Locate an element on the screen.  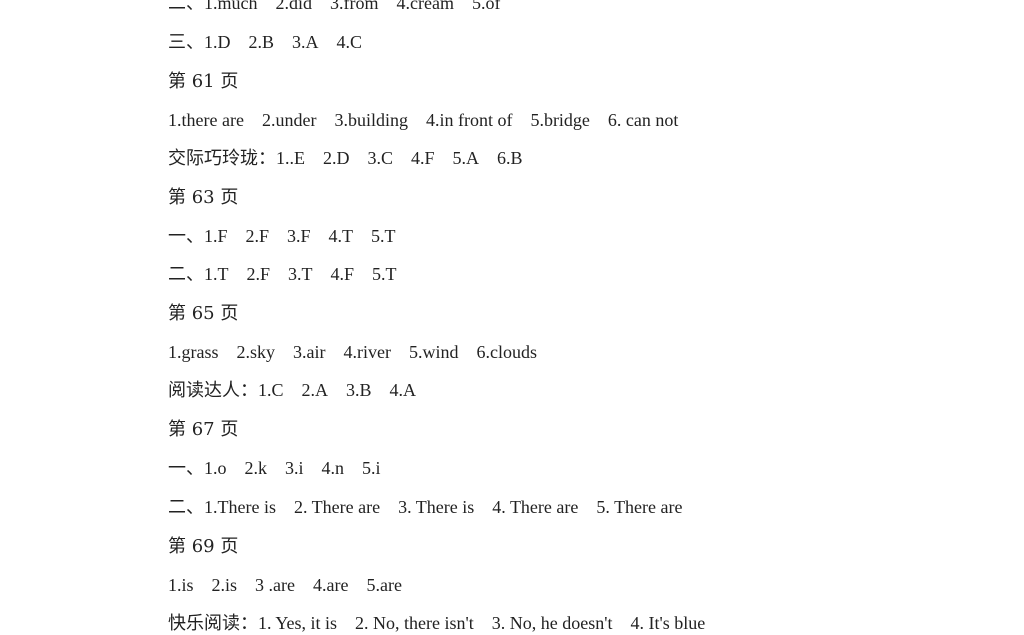
answer-item: 5.i is located at coordinates (371, 468).